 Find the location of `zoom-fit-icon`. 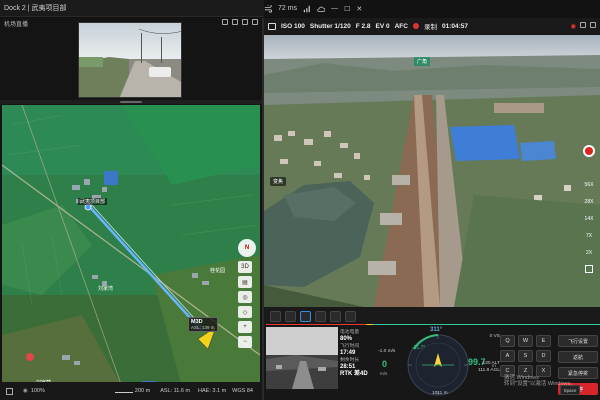

zoom-fit-icon is located at coordinates (589, 269).